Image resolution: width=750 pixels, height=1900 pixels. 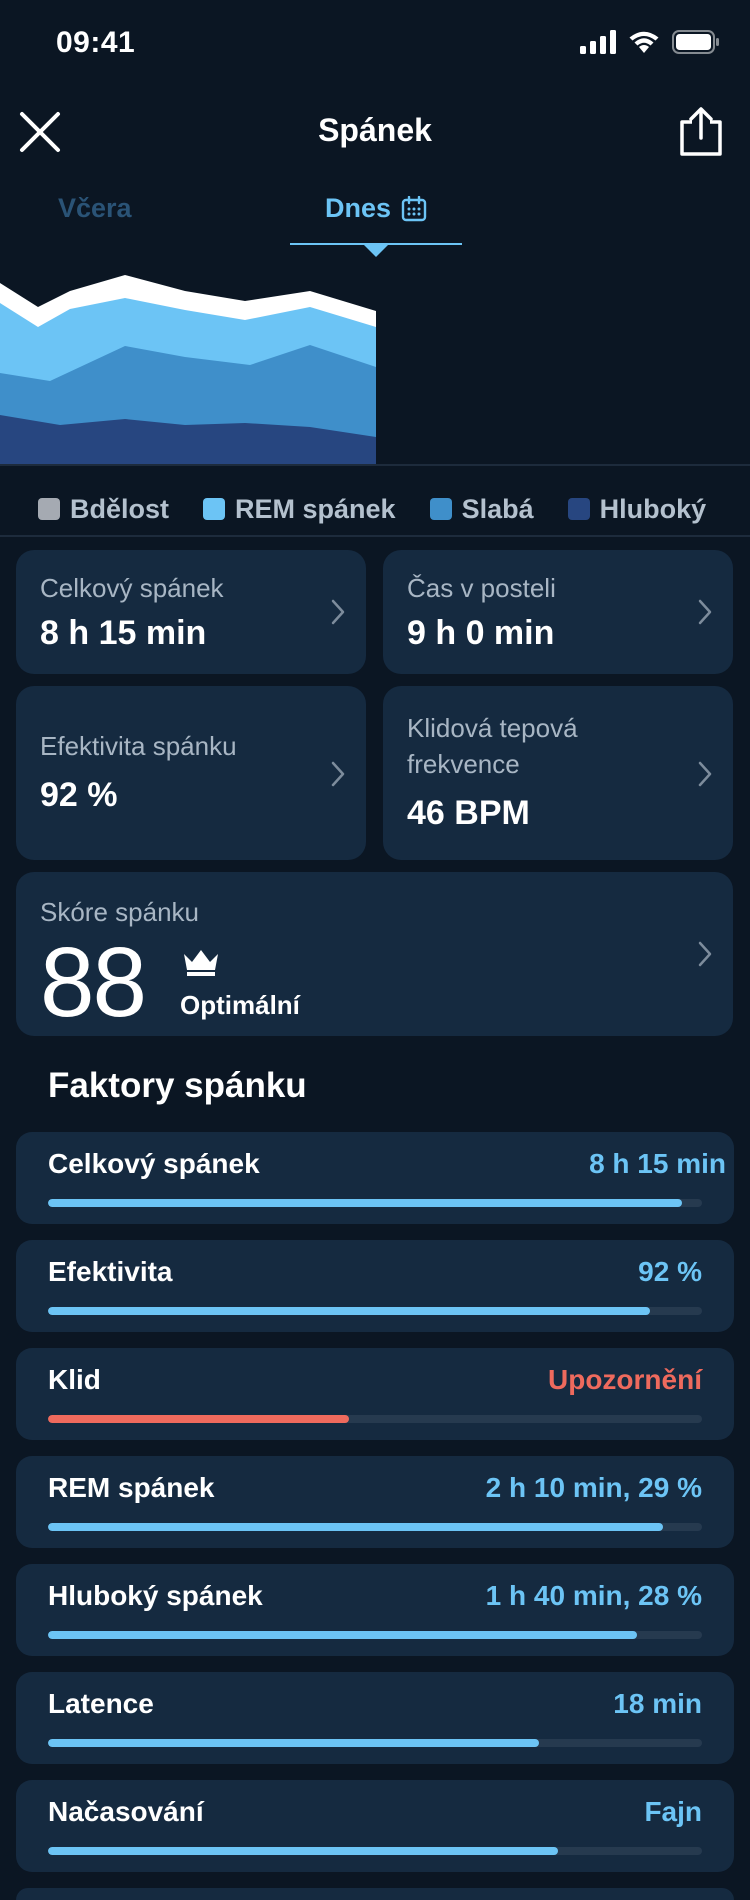 I want to click on factor-total-sleep: Celkový spánek 8 h 15 min, so click(x=375, y=1178).